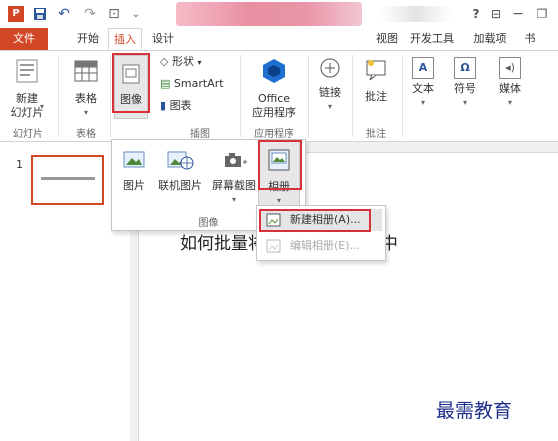 Image resolution: width=558 pixels, height=441 pixels. I want to click on redo-icon: ↷, so click(90, 14).